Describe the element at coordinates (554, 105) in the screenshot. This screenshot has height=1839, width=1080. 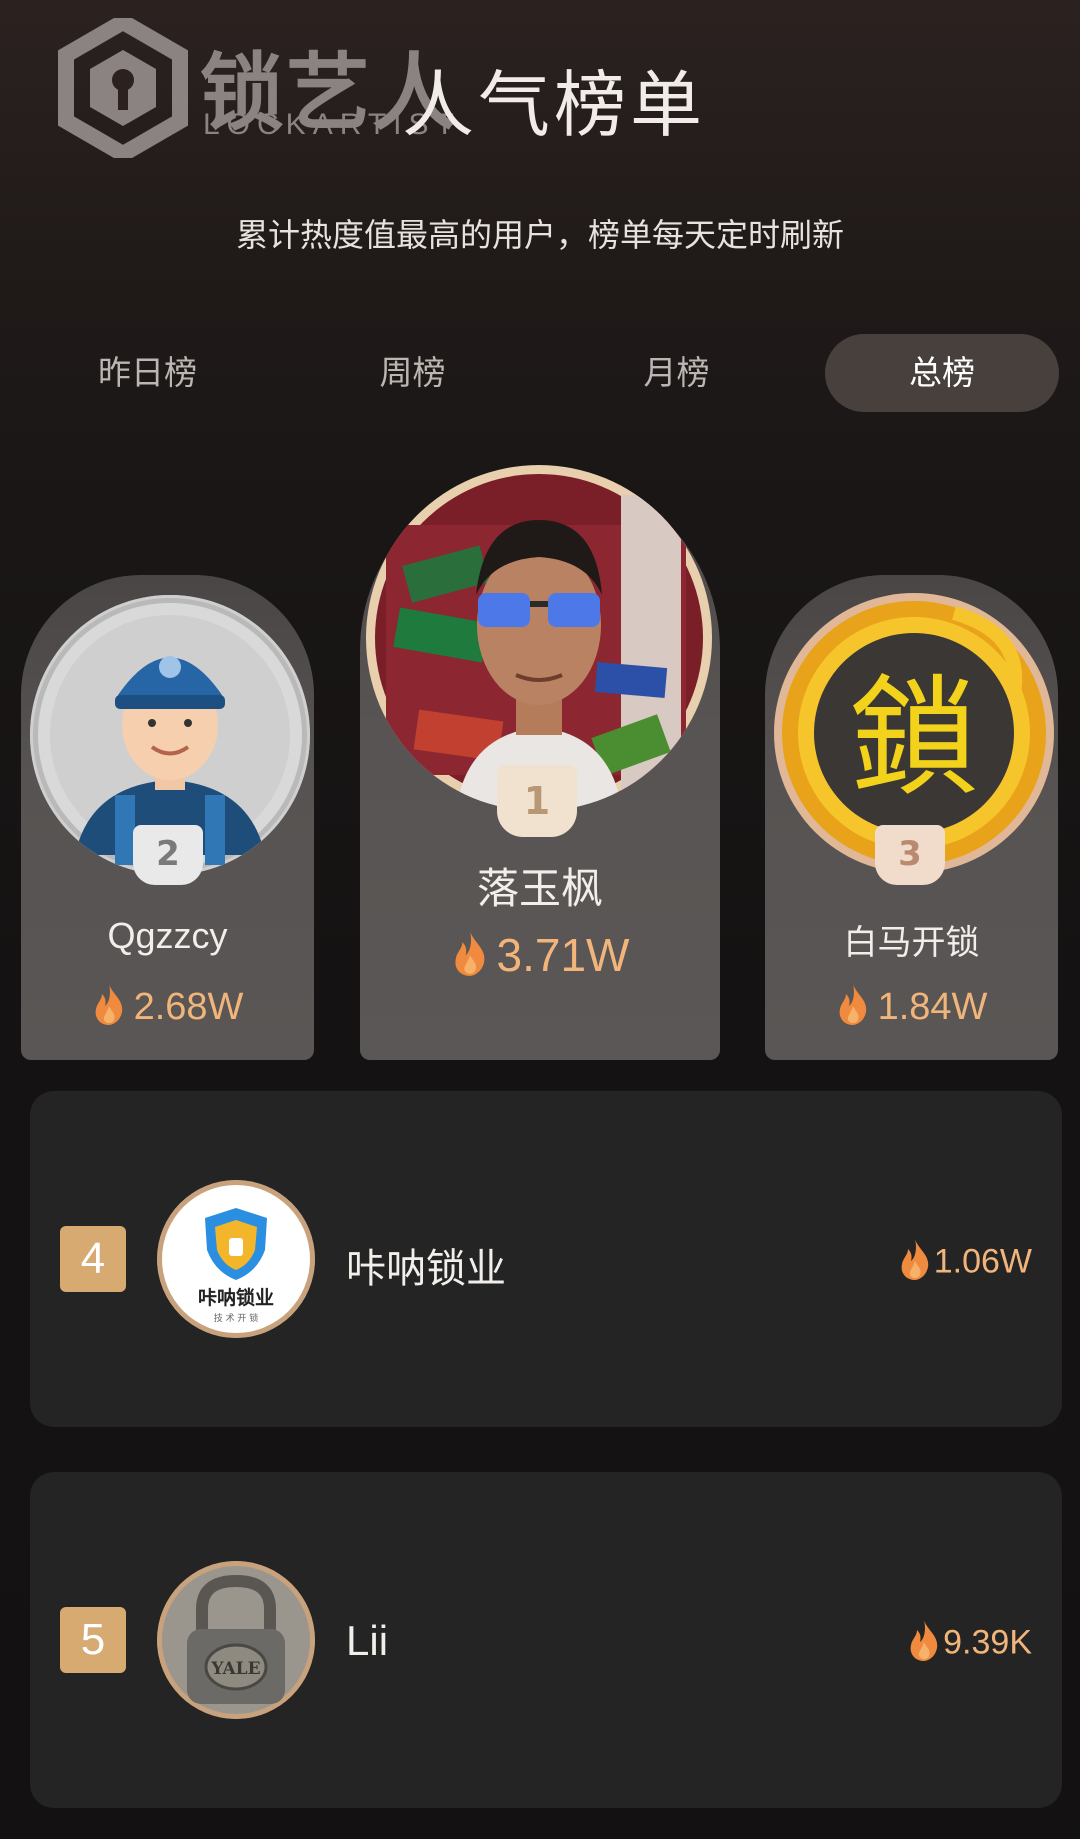
I see `page-title: 人气榜单` at that location.